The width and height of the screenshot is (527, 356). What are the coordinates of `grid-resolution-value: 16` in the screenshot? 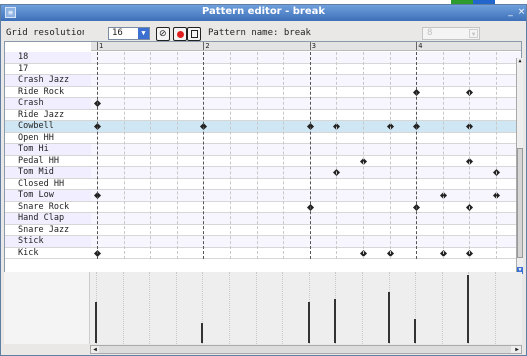 It's located at (117, 33).